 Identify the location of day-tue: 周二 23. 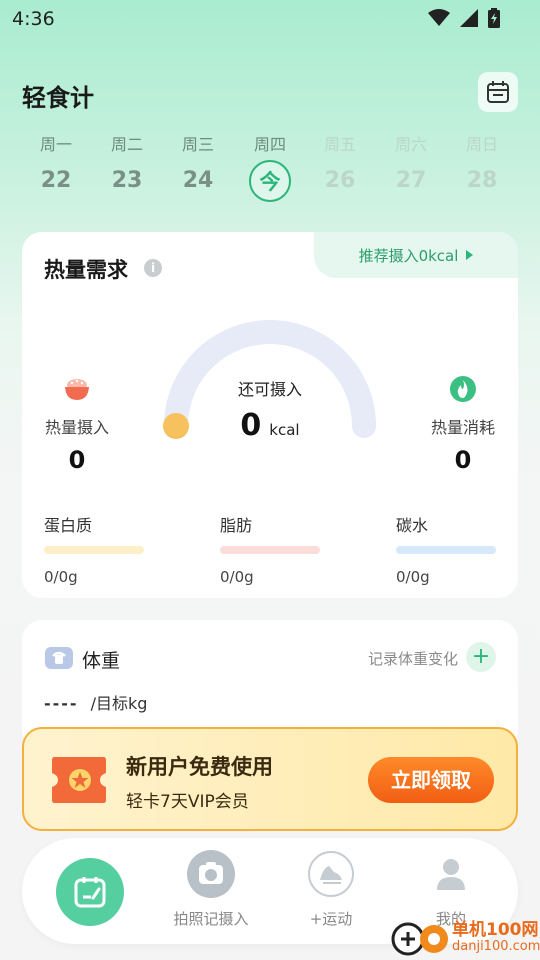
(127, 168).